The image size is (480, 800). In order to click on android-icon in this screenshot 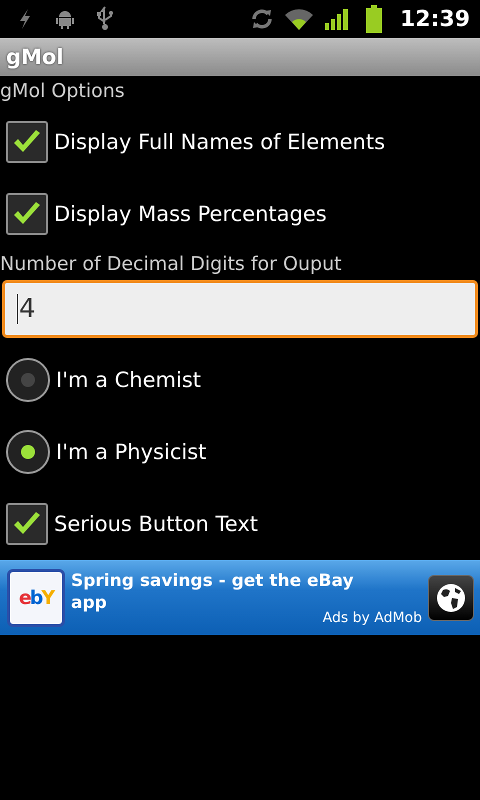, I will do `click(65, 19)`.